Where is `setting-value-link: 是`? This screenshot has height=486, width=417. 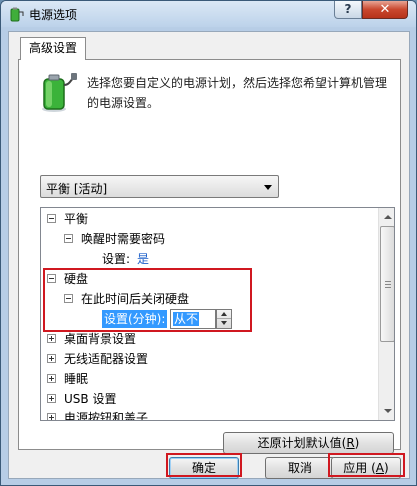
setting-value-link: 是 is located at coordinates (143, 259).